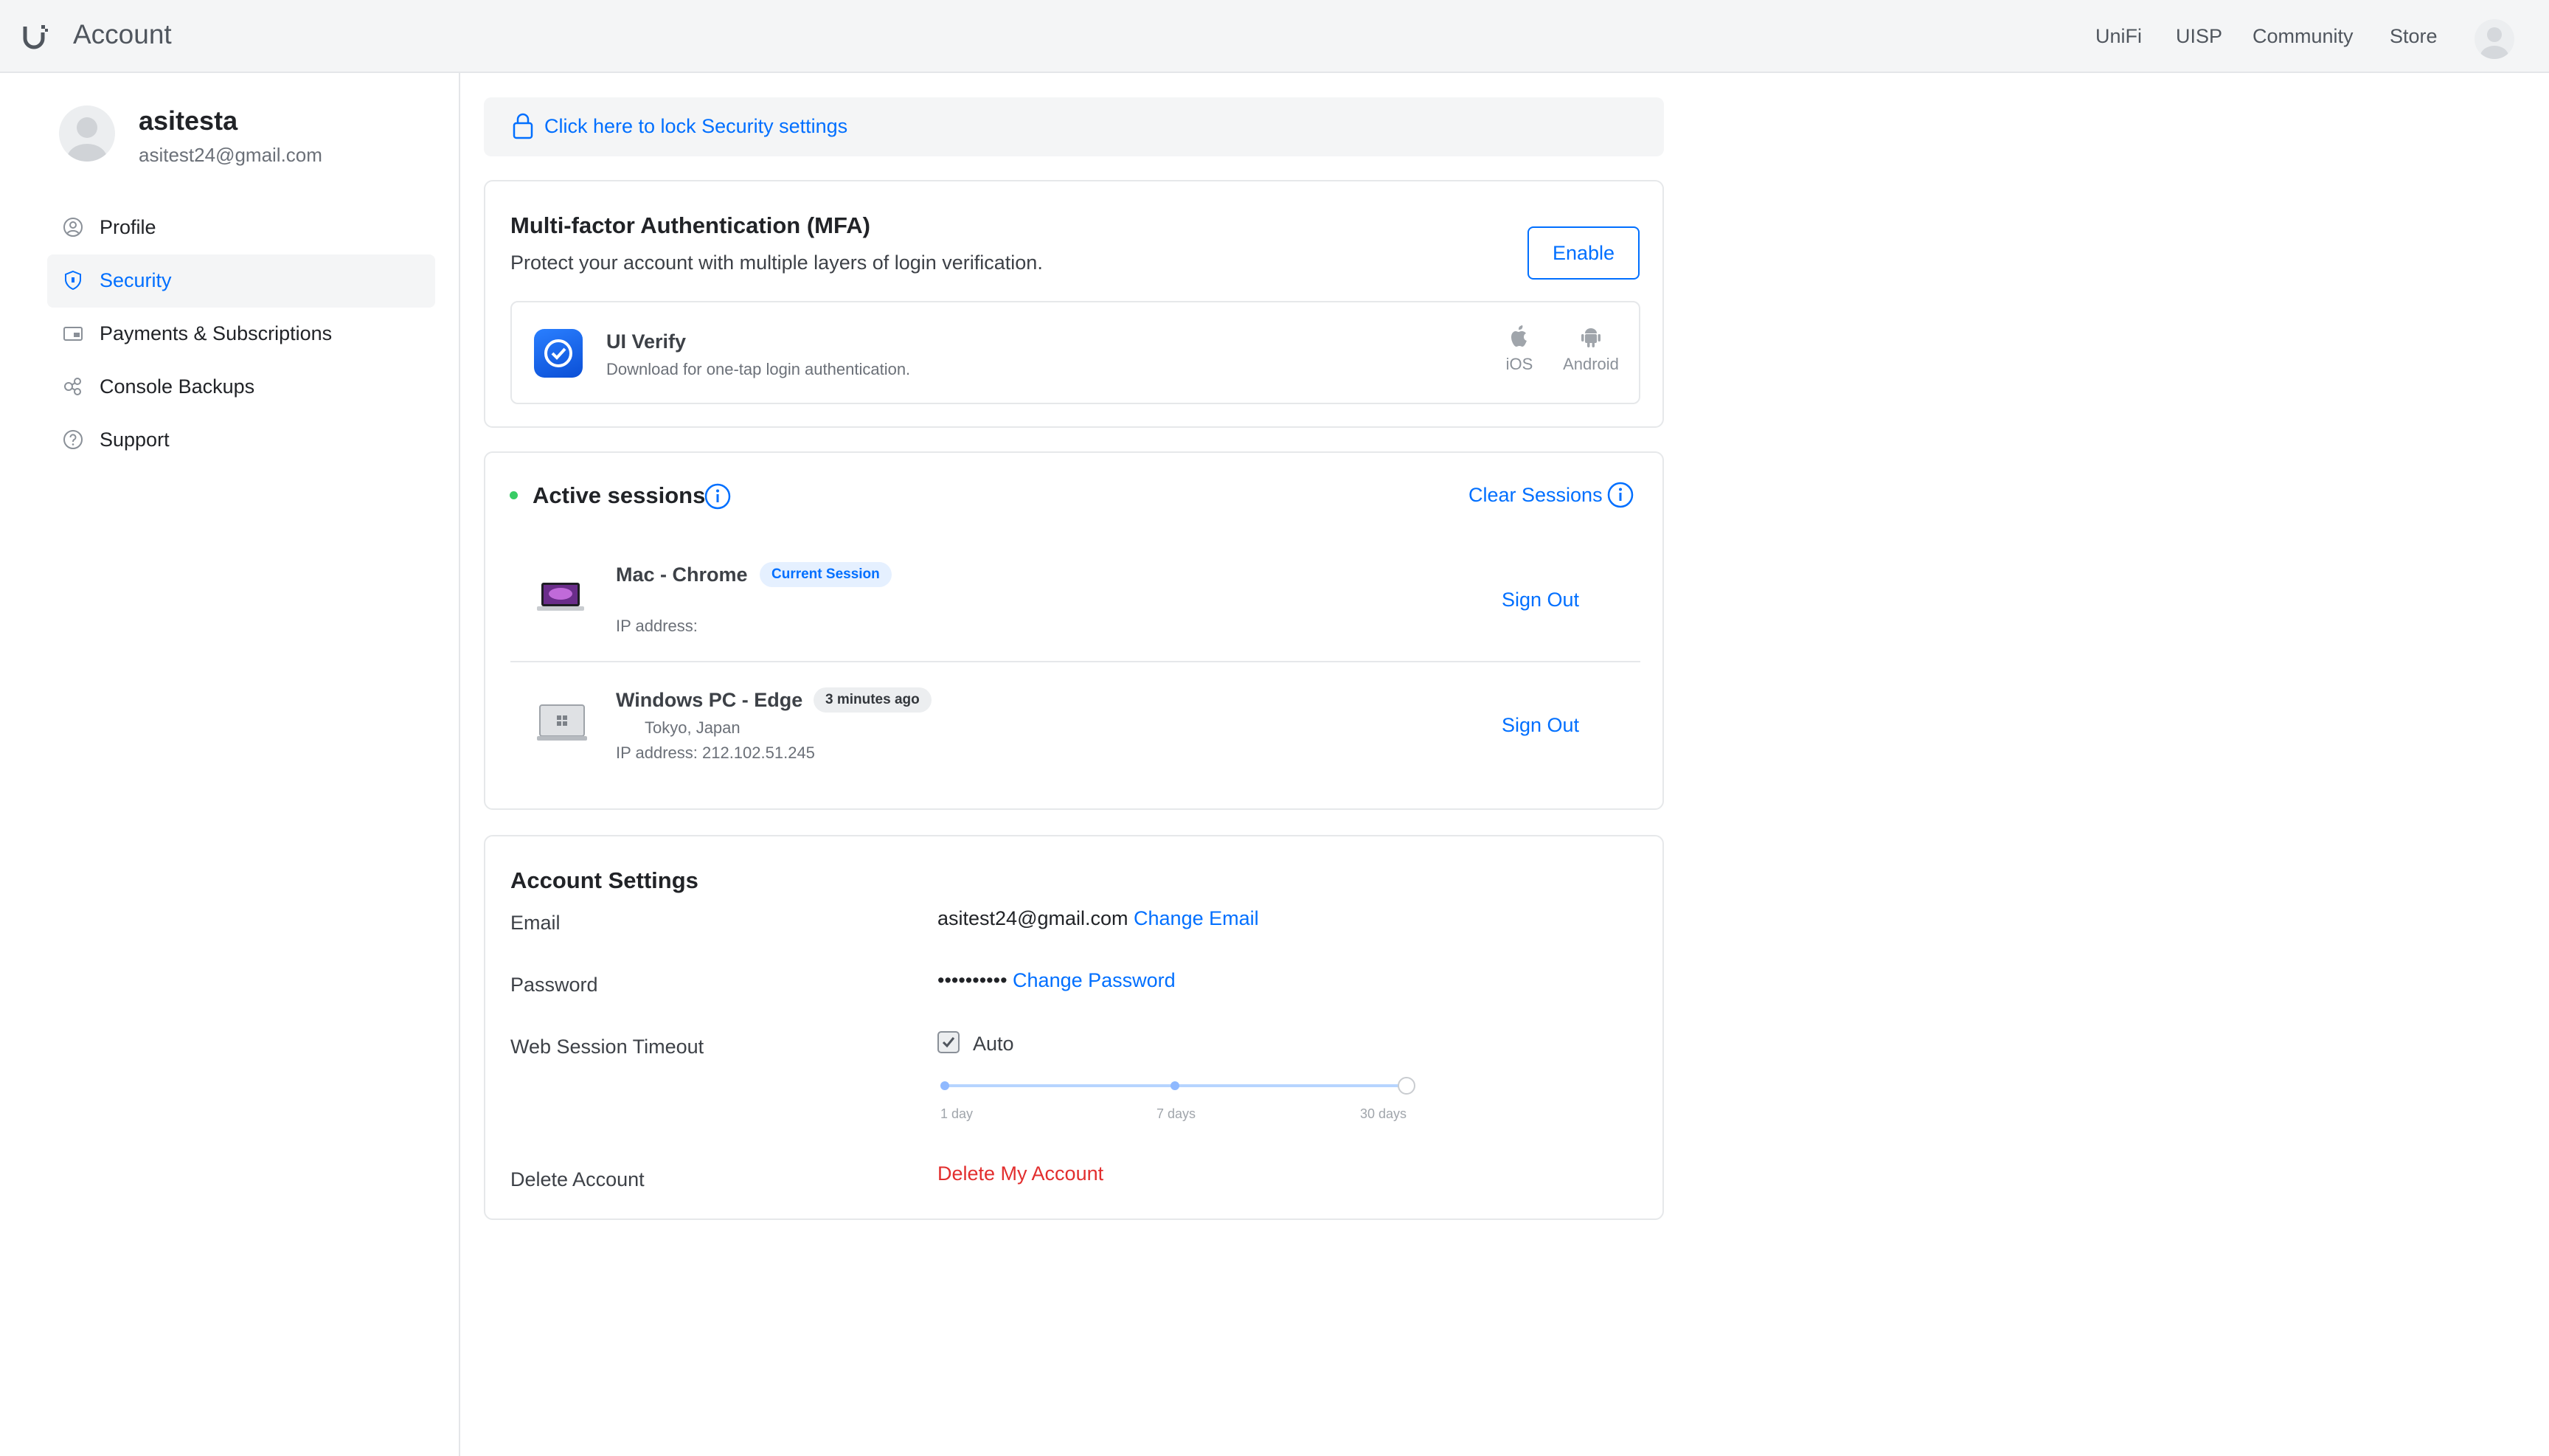 Image resolution: width=2549 pixels, height=1456 pixels. What do you see at coordinates (1094, 980) in the screenshot?
I see `change-password-link: Change Password` at bounding box center [1094, 980].